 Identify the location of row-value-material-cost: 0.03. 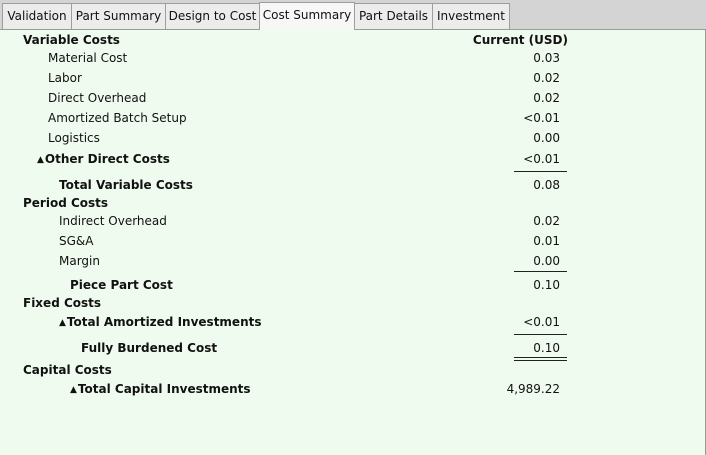
(546, 58).